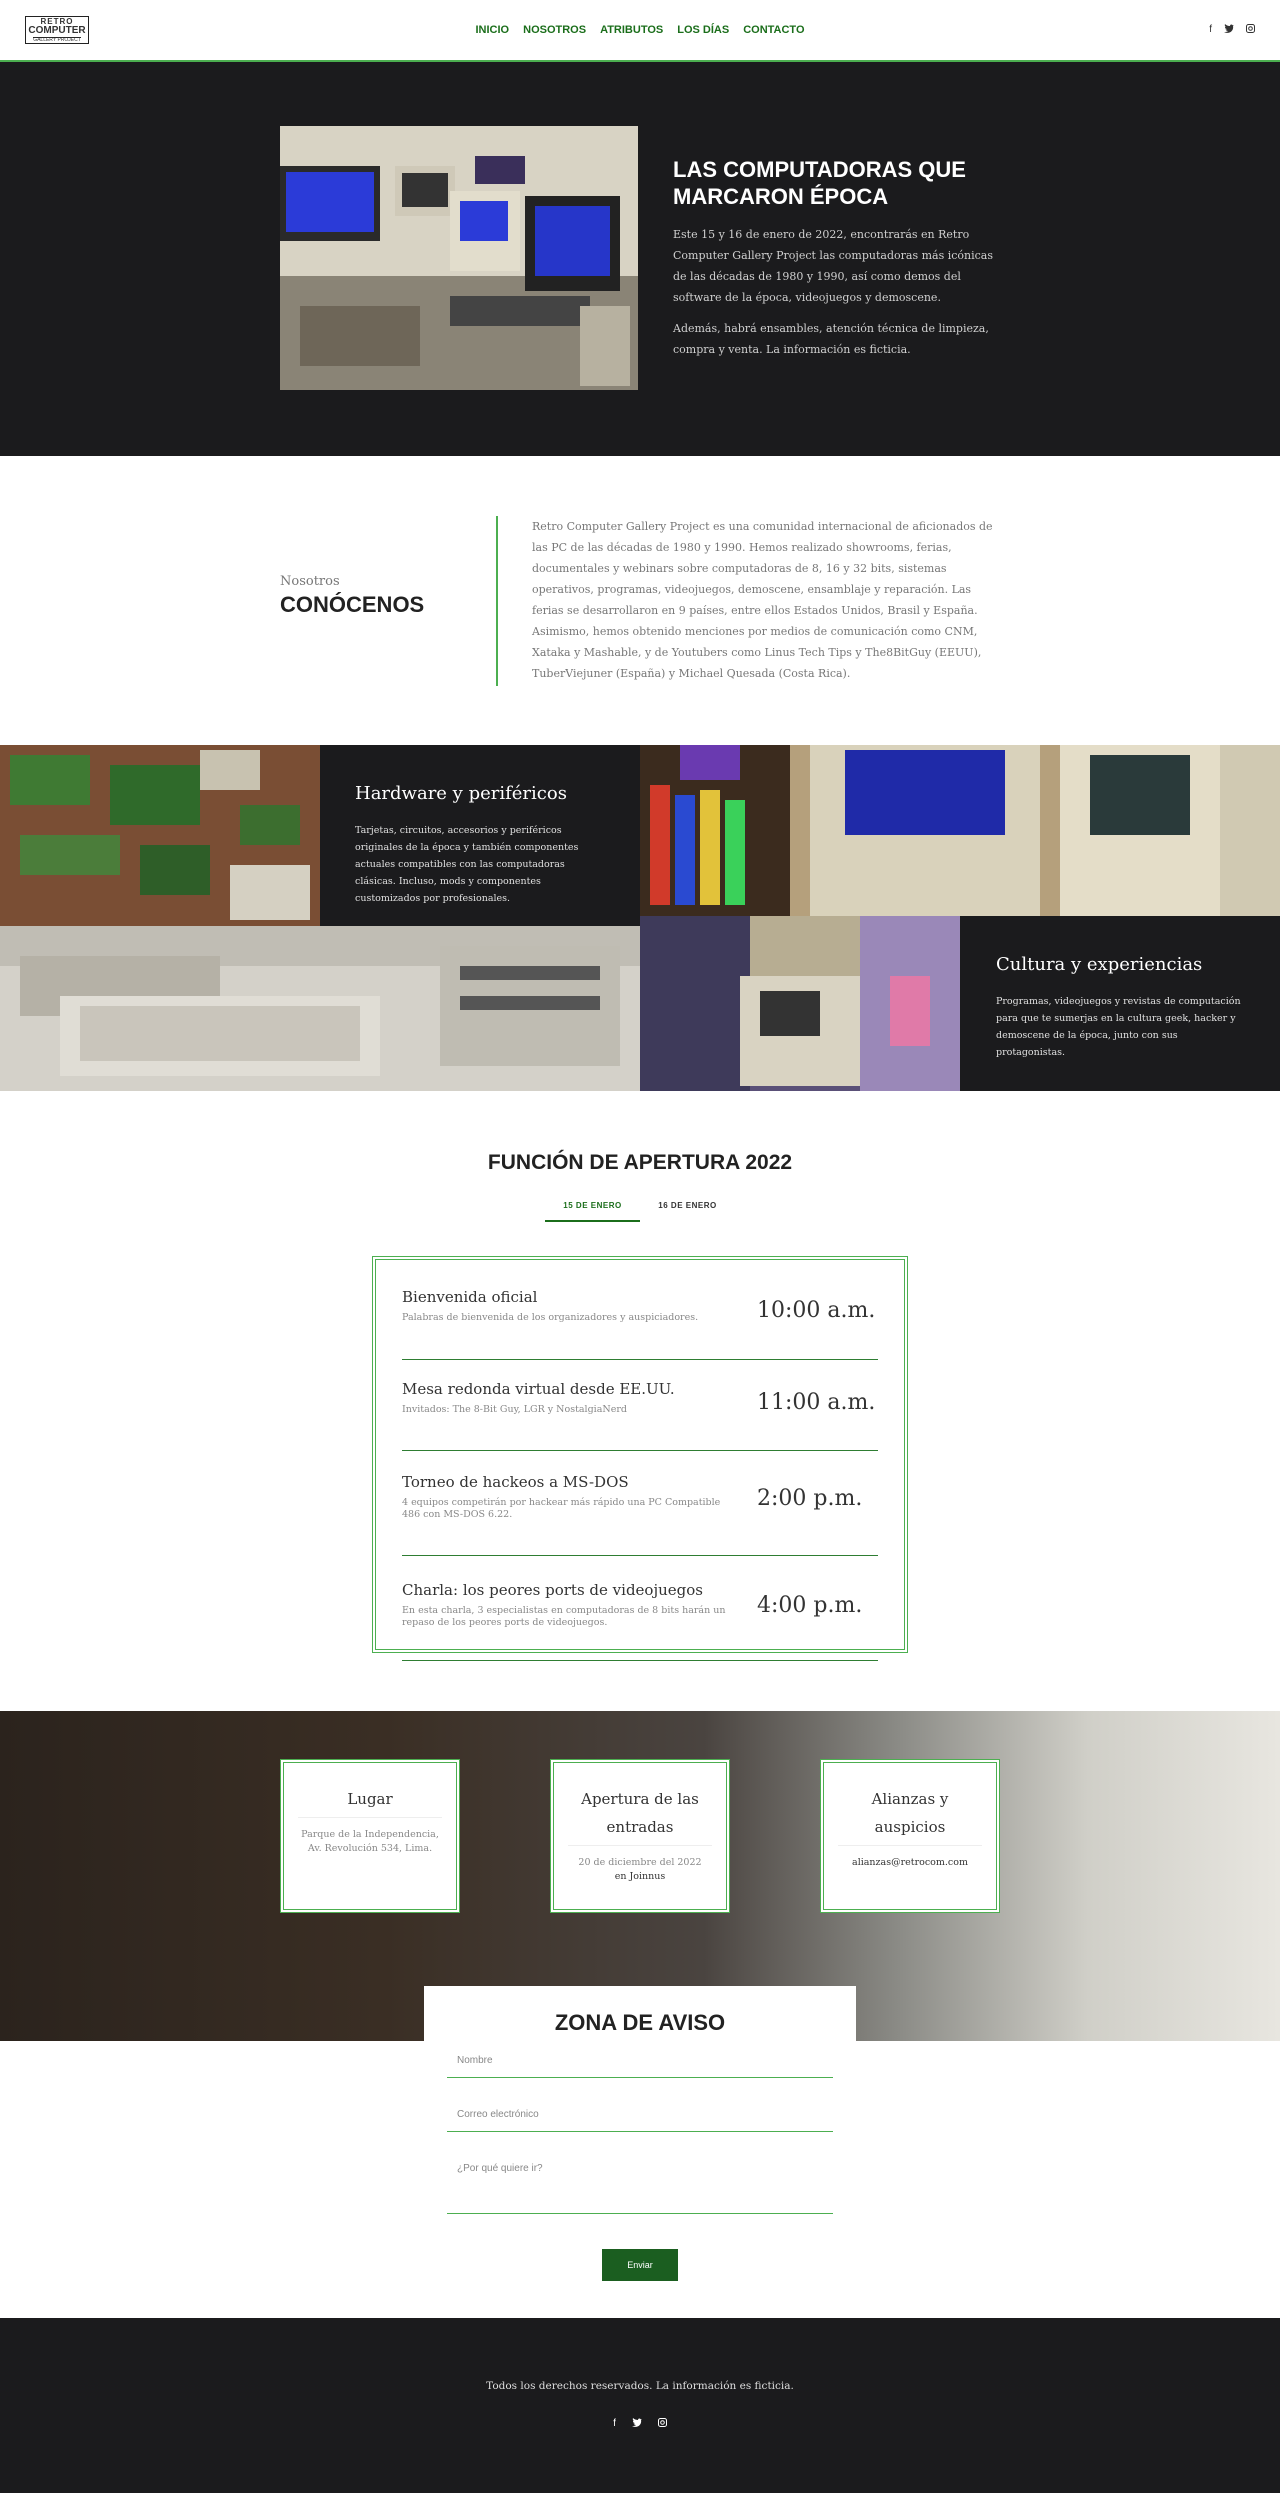 Image resolution: width=1280 pixels, height=2493 pixels. Describe the element at coordinates (1099, 964) in the screenshot. I see `culture-title: Cultura y experiencias` at that location.